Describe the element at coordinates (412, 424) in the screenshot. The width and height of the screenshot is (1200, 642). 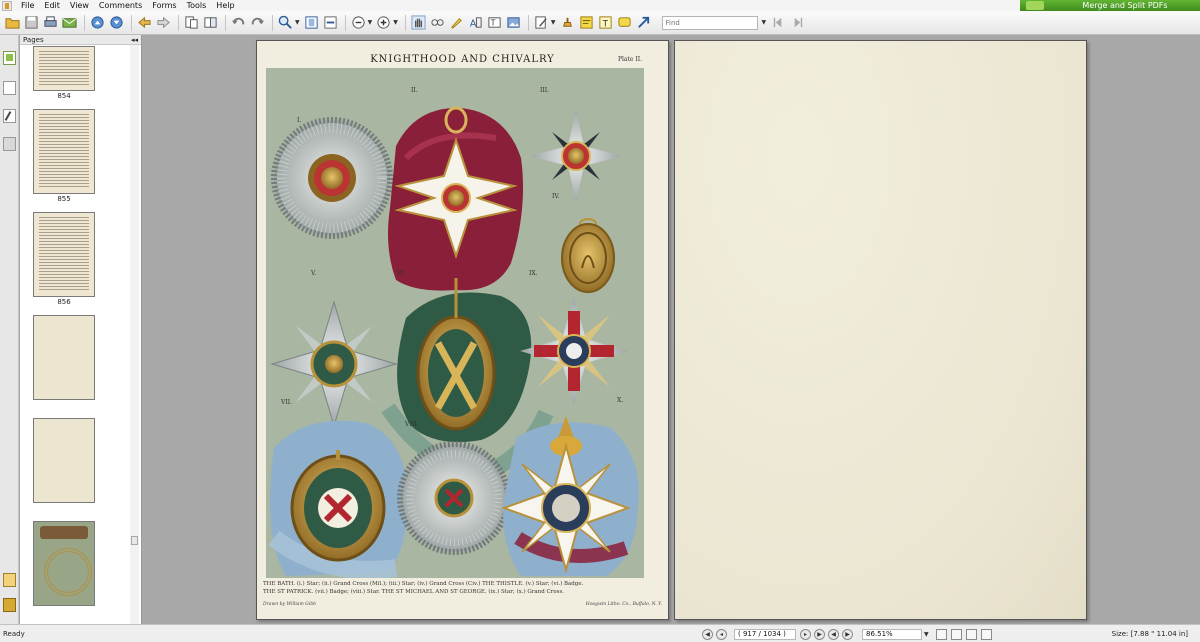
I see `plate-numeral: VIII.` at that location.